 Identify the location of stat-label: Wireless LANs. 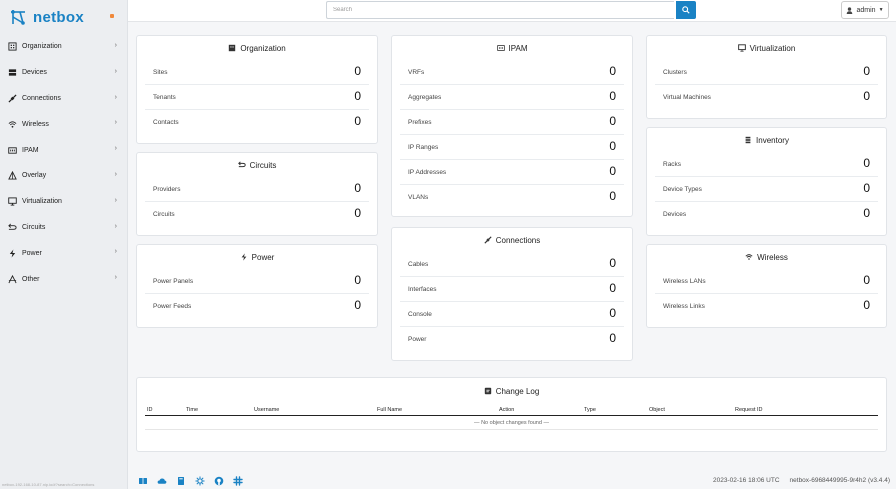
(684, 281).